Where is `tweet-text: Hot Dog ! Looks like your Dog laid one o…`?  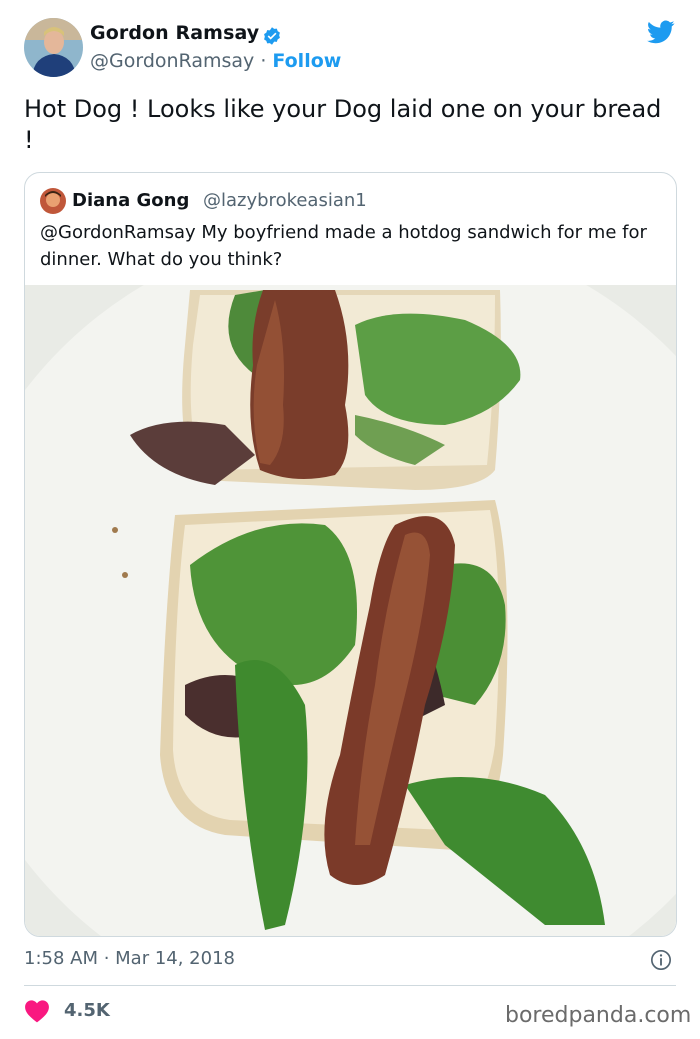 tweet-text: Hot Dog ! Looks like your Dog laid one o… is located at coordinates (343, 124).